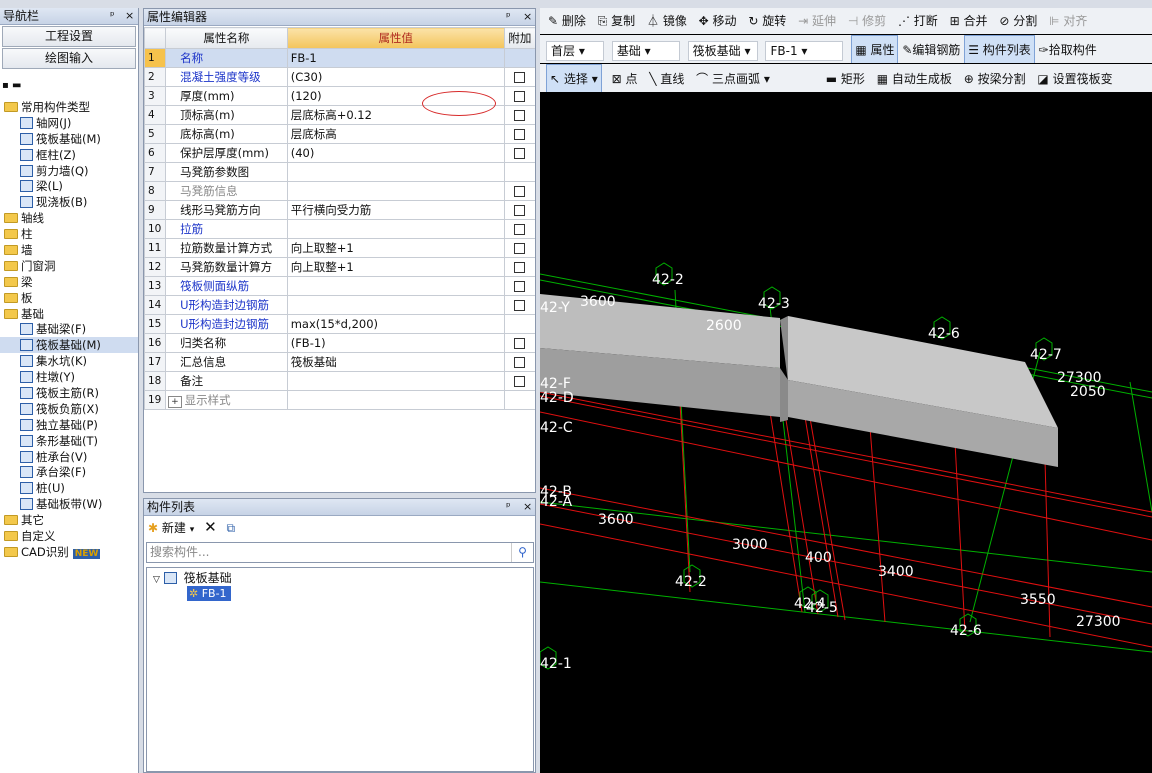 This screenshot has width=1152, height=773. What do you see at coordinates (69, 107) in the screenshot?
I see `tree-item: 常用构件类型` at bounding box center [69, 107].